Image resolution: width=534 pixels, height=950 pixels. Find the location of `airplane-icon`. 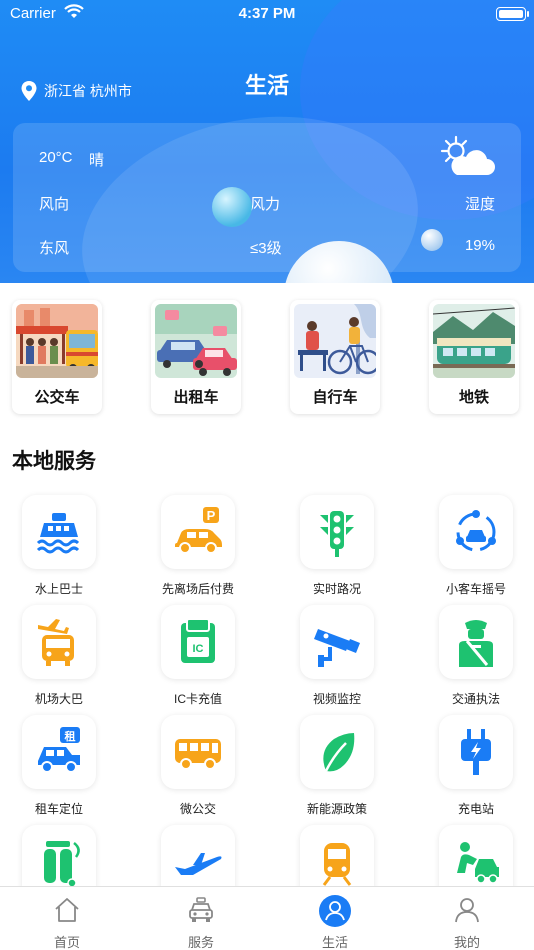

airplane-icon is located at coordinates (198, 864).